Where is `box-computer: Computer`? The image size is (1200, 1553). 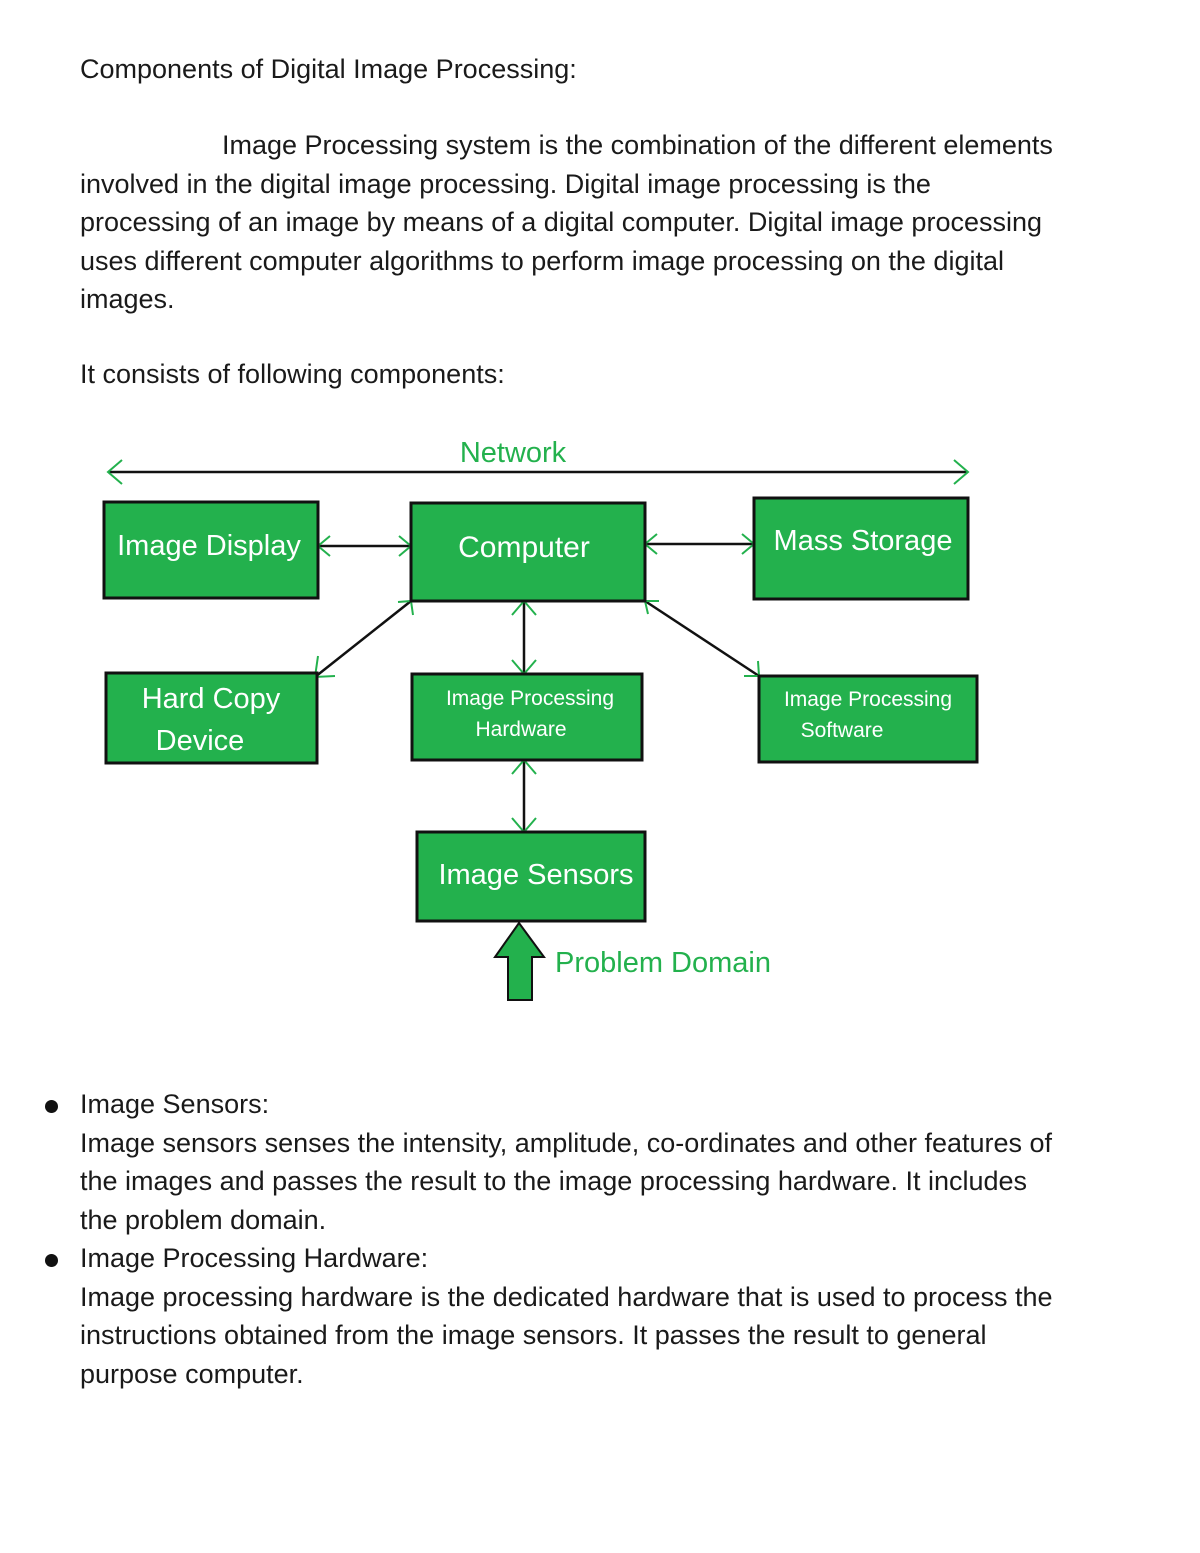
box-computer: Computer is located at coordinates (528, 552).